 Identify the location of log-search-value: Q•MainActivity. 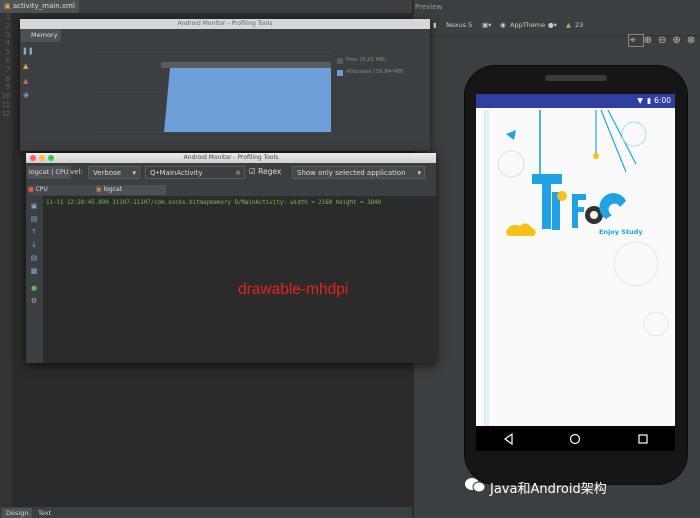
(176, 173).